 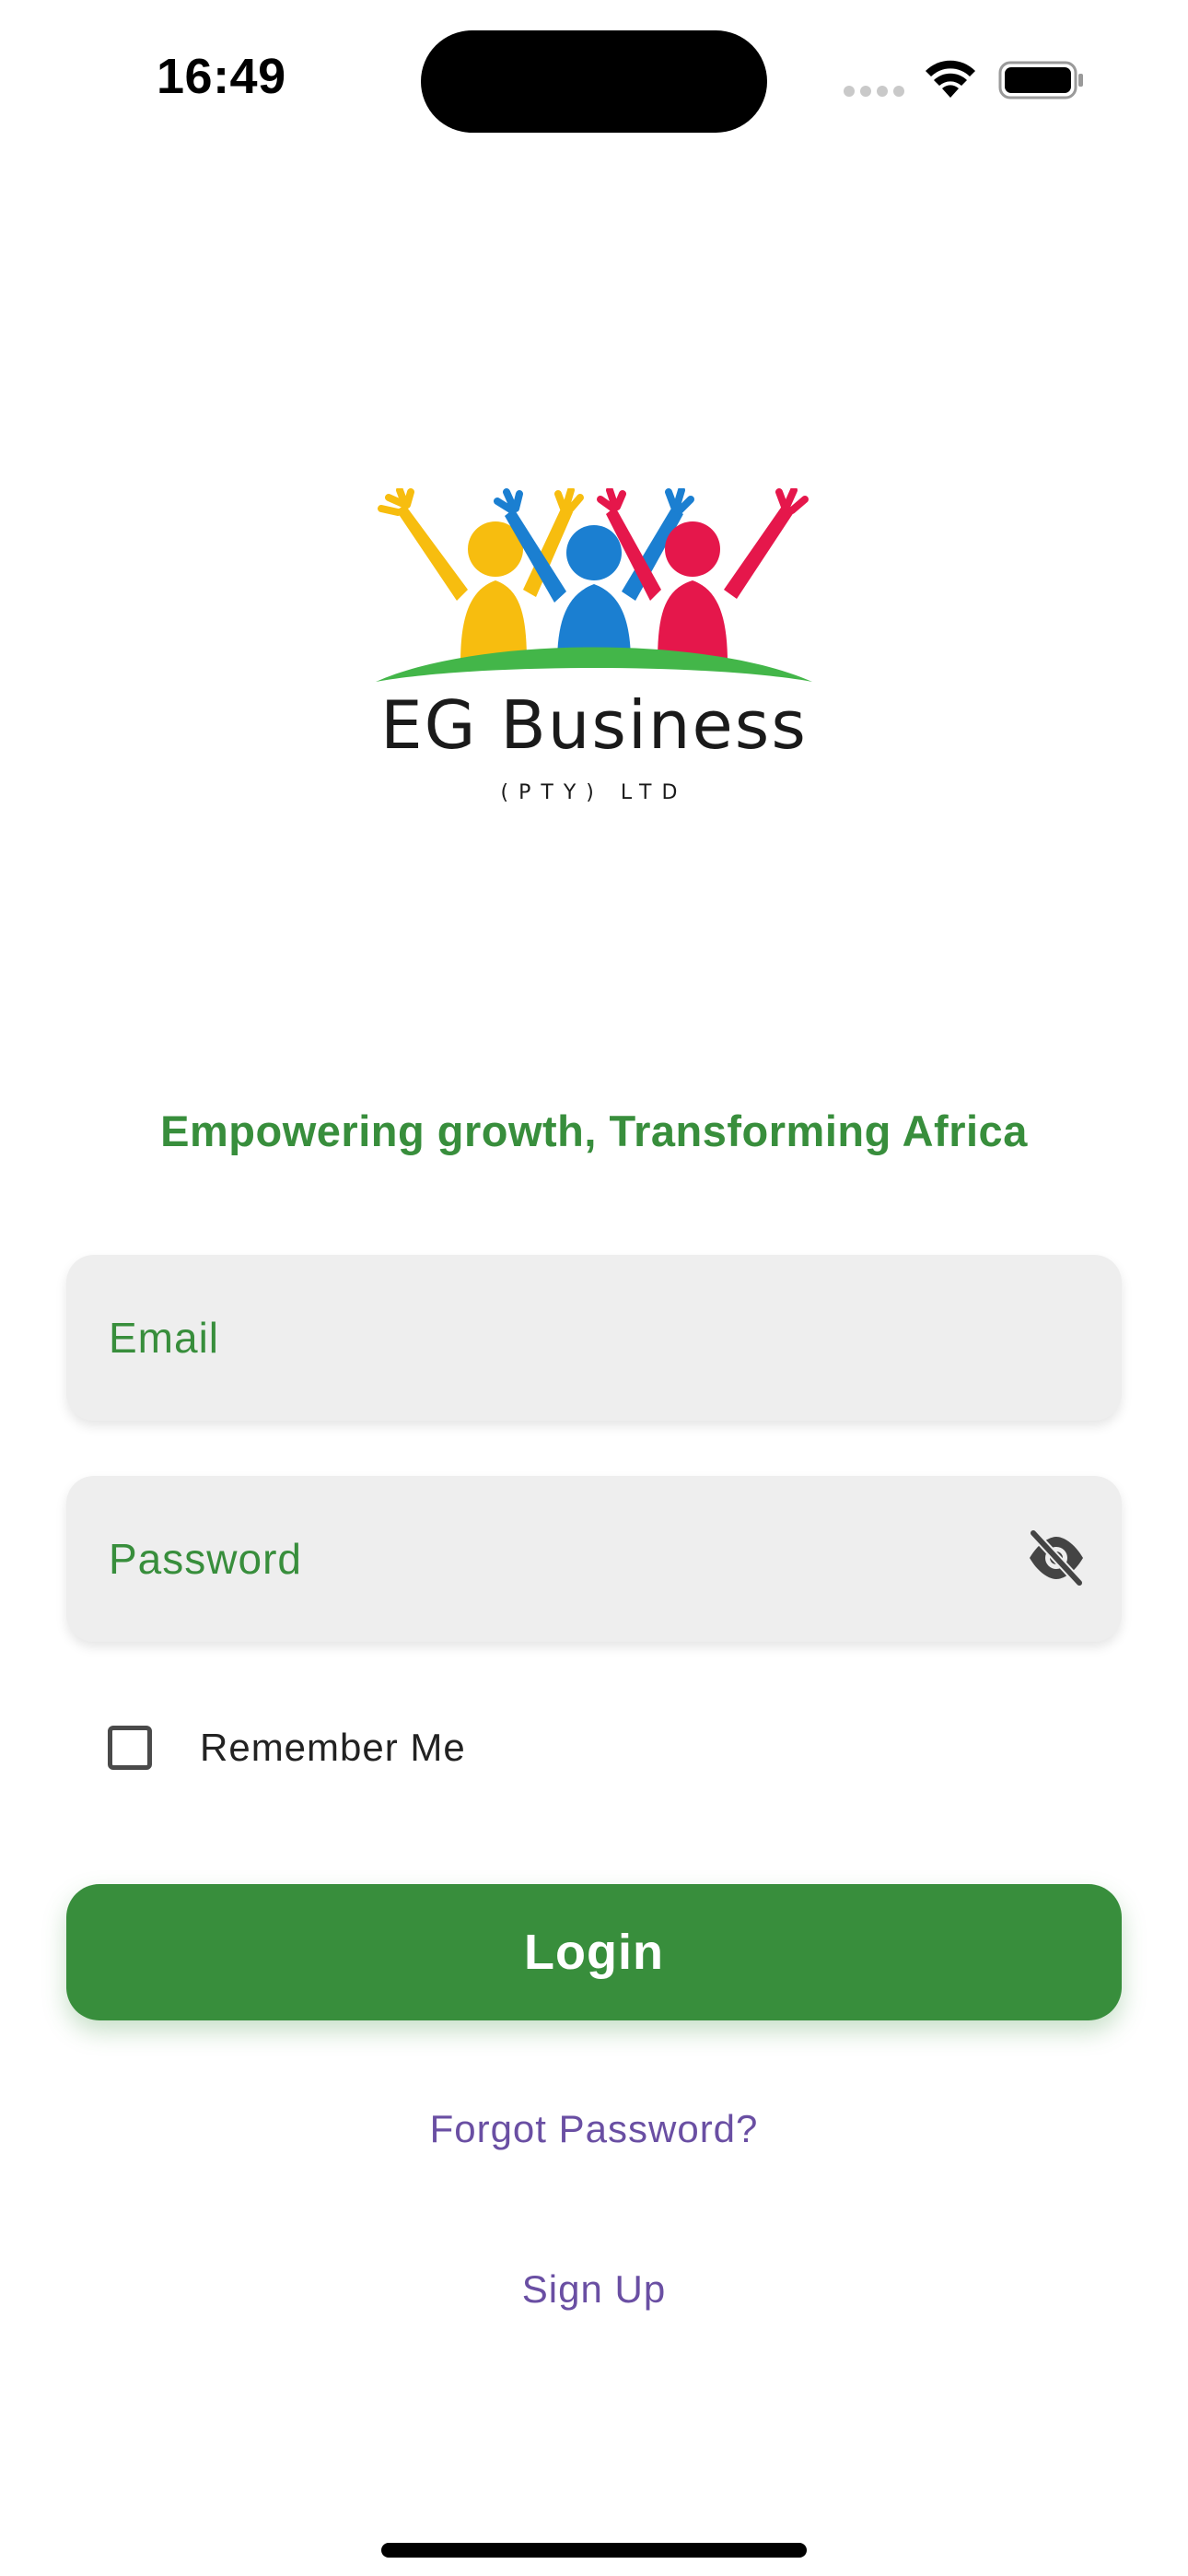 What do you see at coordinates (594, 792) in the screenshot?
I see `logo-subtitle: (PTY) LTD` at bounding box center [594, 792].